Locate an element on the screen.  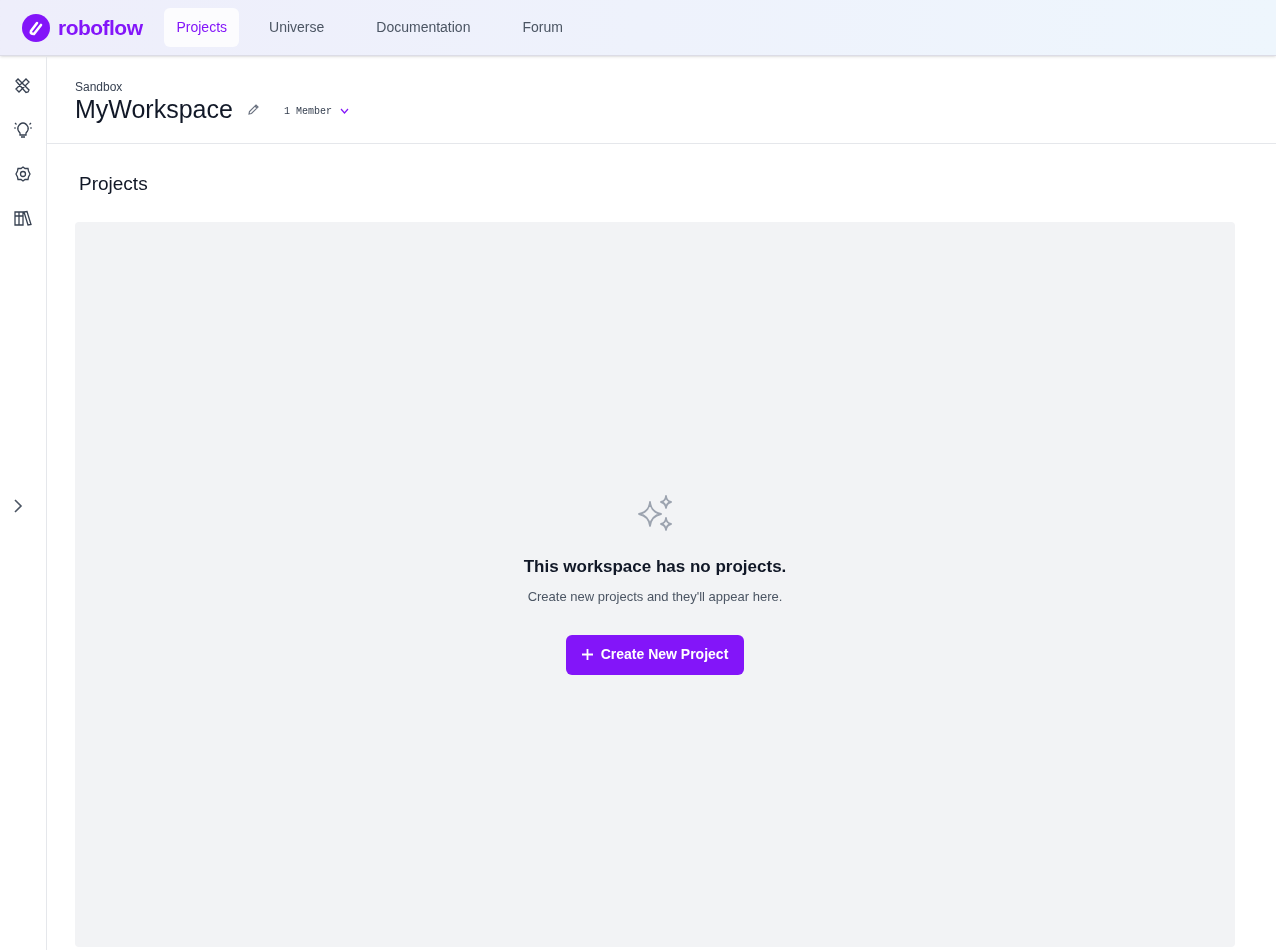
members-dropdown: 1 Member is located at coordinates (316, 111).